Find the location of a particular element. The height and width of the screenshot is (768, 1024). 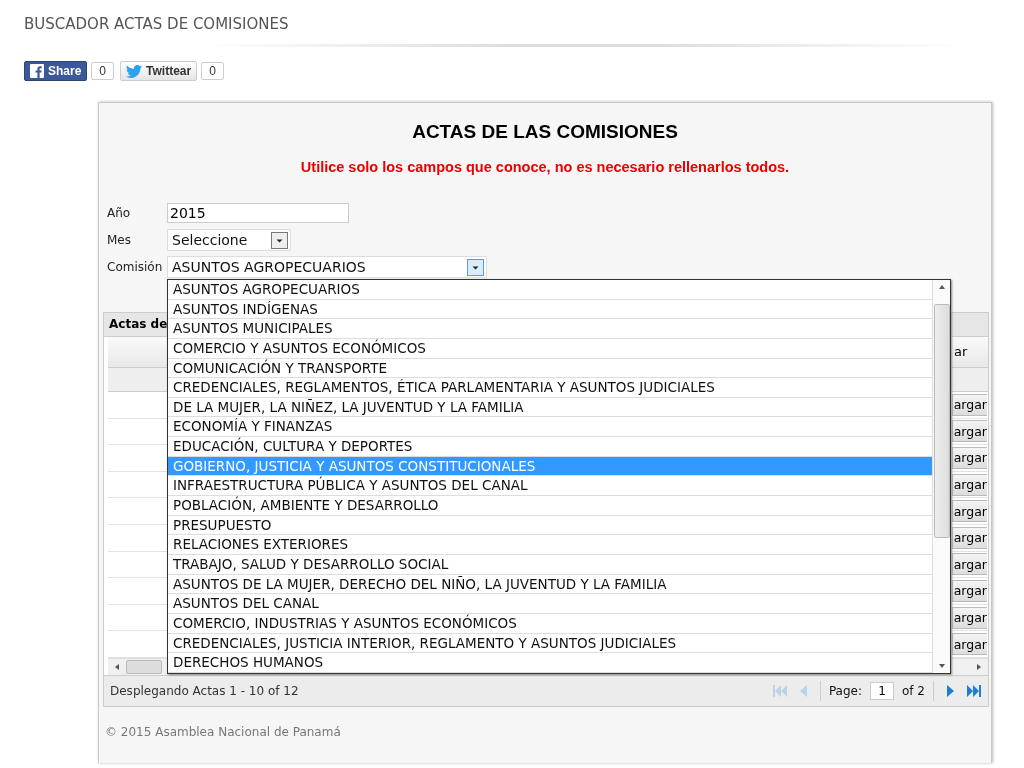

panel-title: ACTAS DE LAS COMISIONES is located at coordinates (545, 132).